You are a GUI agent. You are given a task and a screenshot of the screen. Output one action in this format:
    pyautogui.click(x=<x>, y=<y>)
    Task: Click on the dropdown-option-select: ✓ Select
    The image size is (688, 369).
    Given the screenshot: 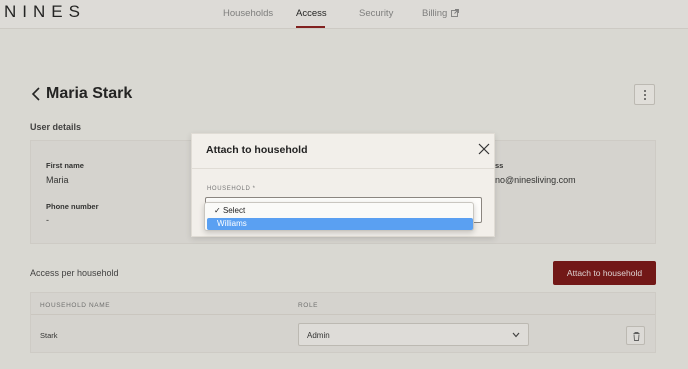 What is the action you would take?
    pyautogui.click(x=340, y=211)
    